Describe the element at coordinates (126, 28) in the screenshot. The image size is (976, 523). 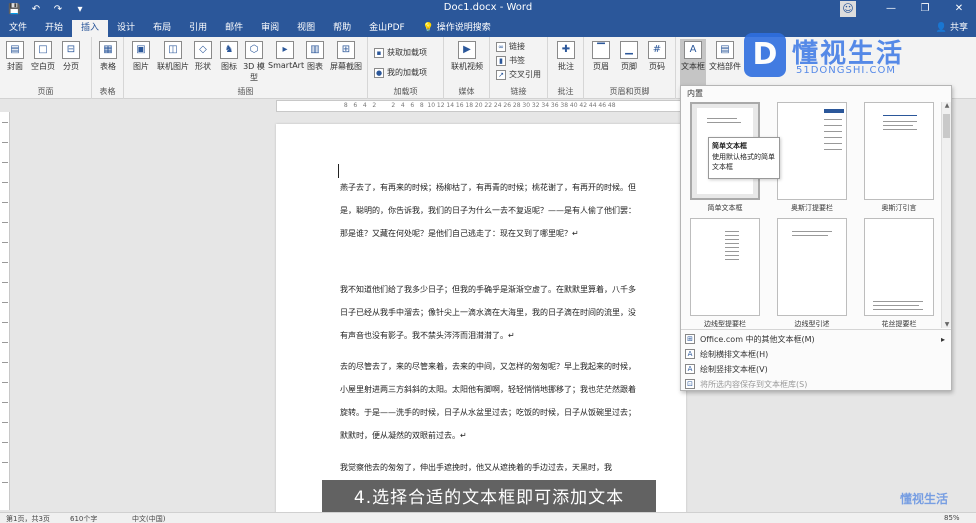
I see `tab-design: 设计` at that location.